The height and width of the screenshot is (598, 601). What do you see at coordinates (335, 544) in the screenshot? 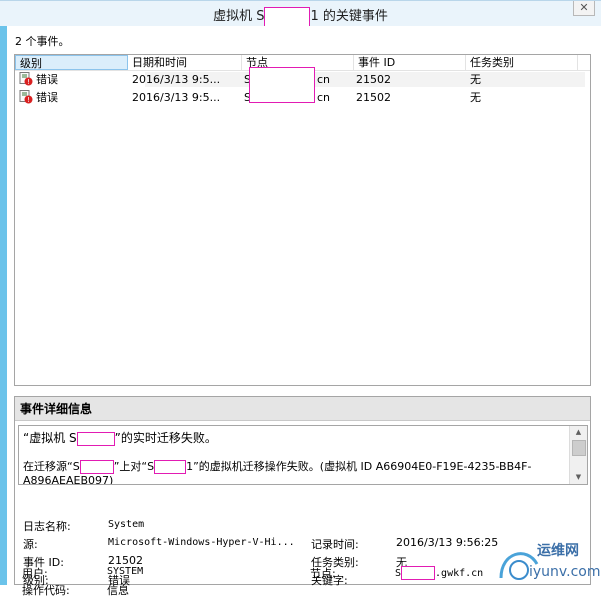
I see `logged-time-label: 记录时间:` at bounding box center [335, 544].